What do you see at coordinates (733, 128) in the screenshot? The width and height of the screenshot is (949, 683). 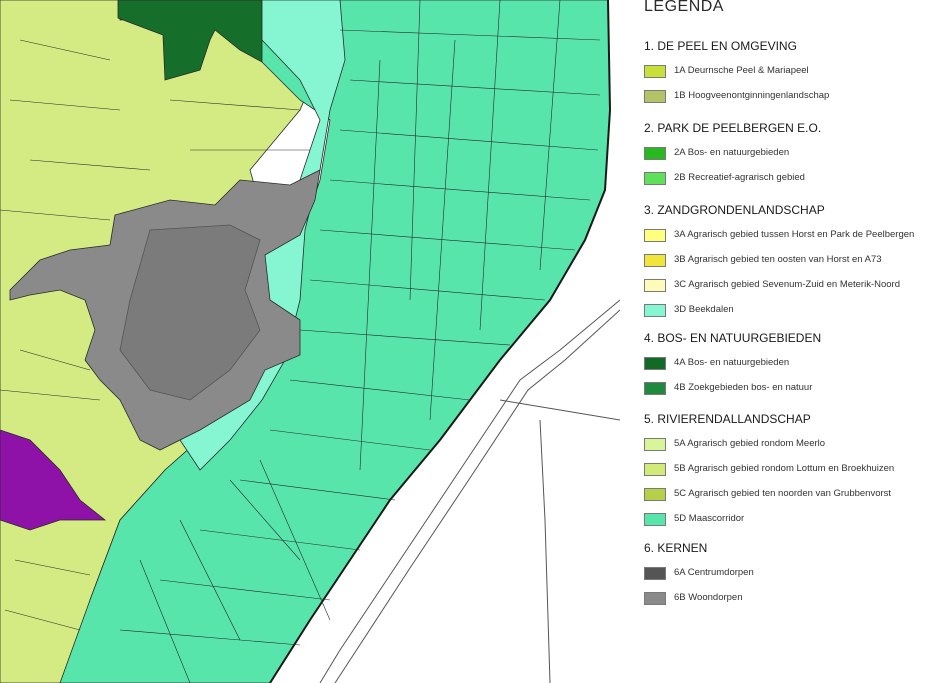 I see `legend-section-title: 2. PARK DE PEELBERGEN E.O.` at bounding box center [733, 128].